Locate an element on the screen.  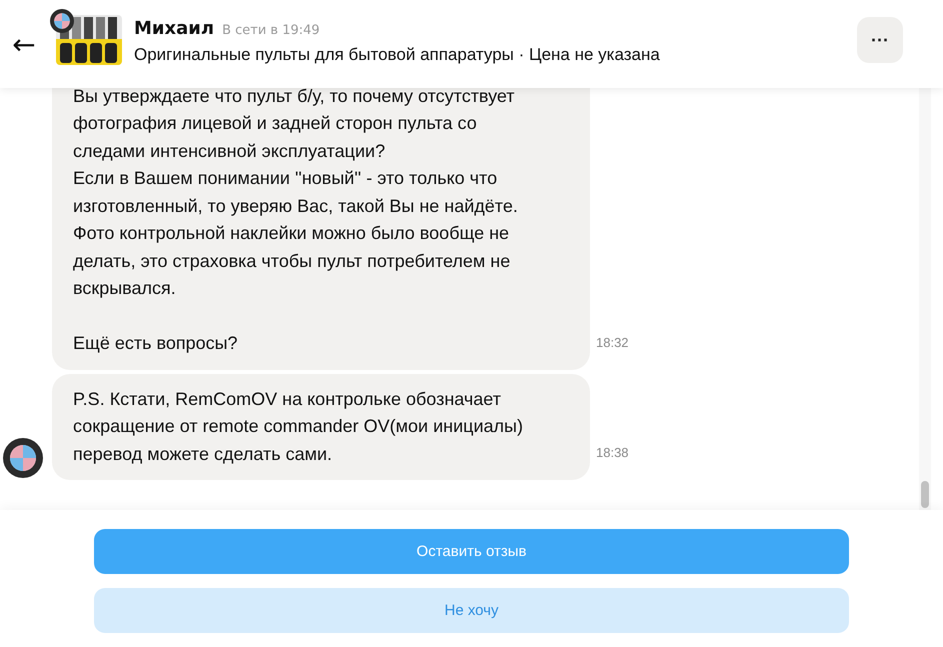
contact-name: Михаил is located at coordinates (174, 28).